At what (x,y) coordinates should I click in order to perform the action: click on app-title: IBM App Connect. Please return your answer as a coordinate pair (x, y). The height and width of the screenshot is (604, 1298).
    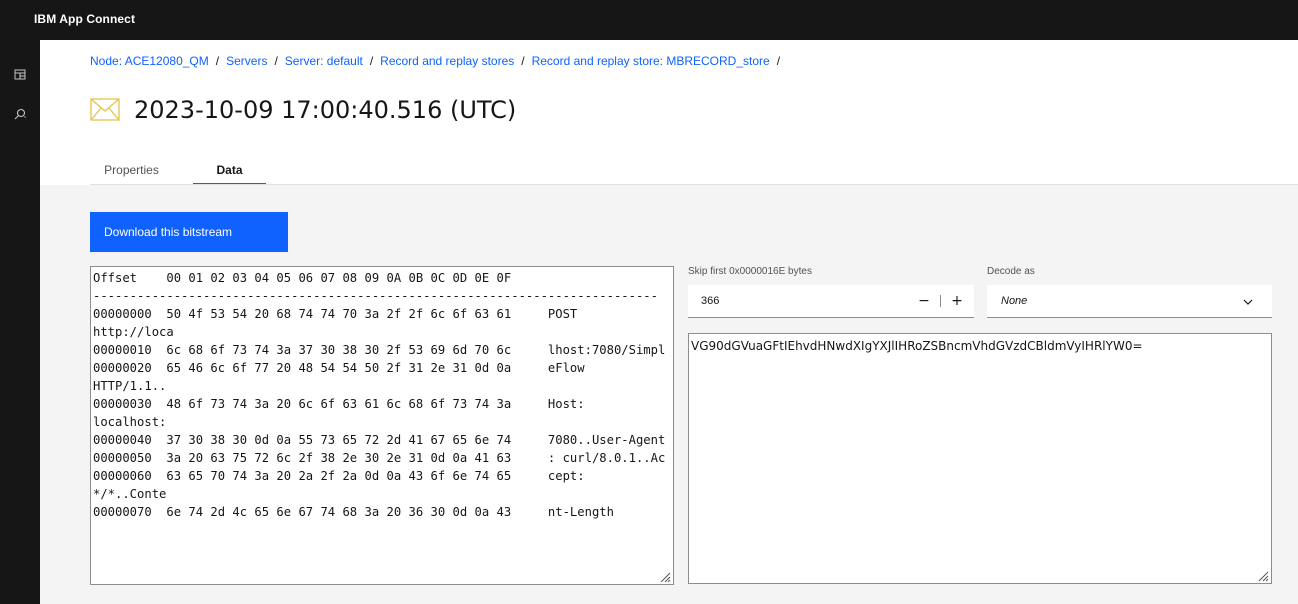
    Looking at the image, I should click on (85, 19).